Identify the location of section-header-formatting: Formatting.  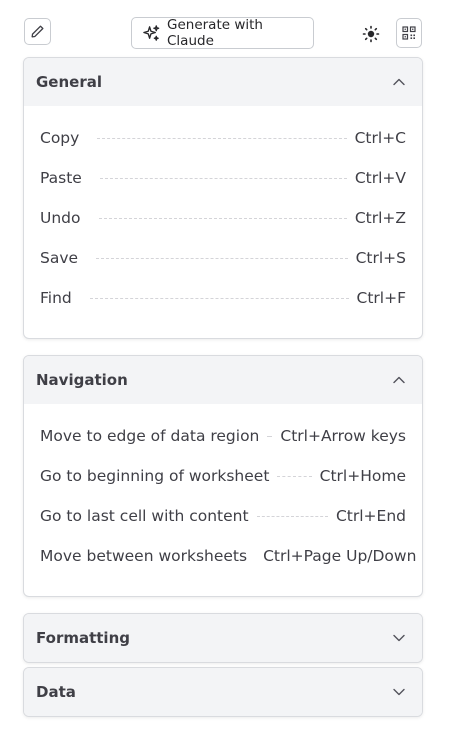
(223, 638).